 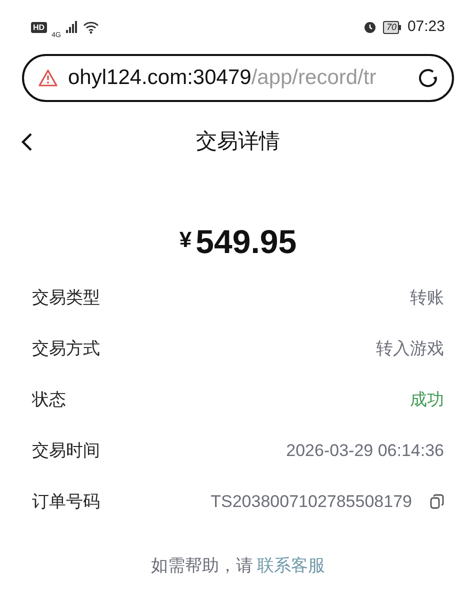 What do you see at coordinates (223, 78) in the screenshot?
I see `url-text: ohyl124.com:30479/app/record/tr` at bounding box center [223, 78].